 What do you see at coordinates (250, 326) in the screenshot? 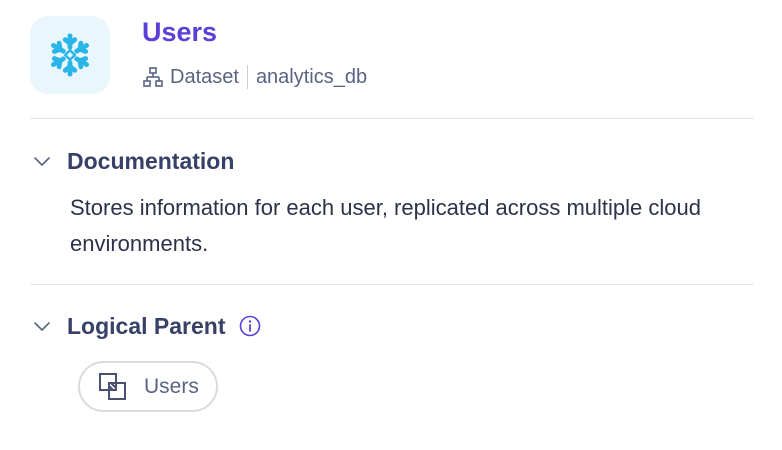
I see `info-icon` at bounding box center [250, 326].